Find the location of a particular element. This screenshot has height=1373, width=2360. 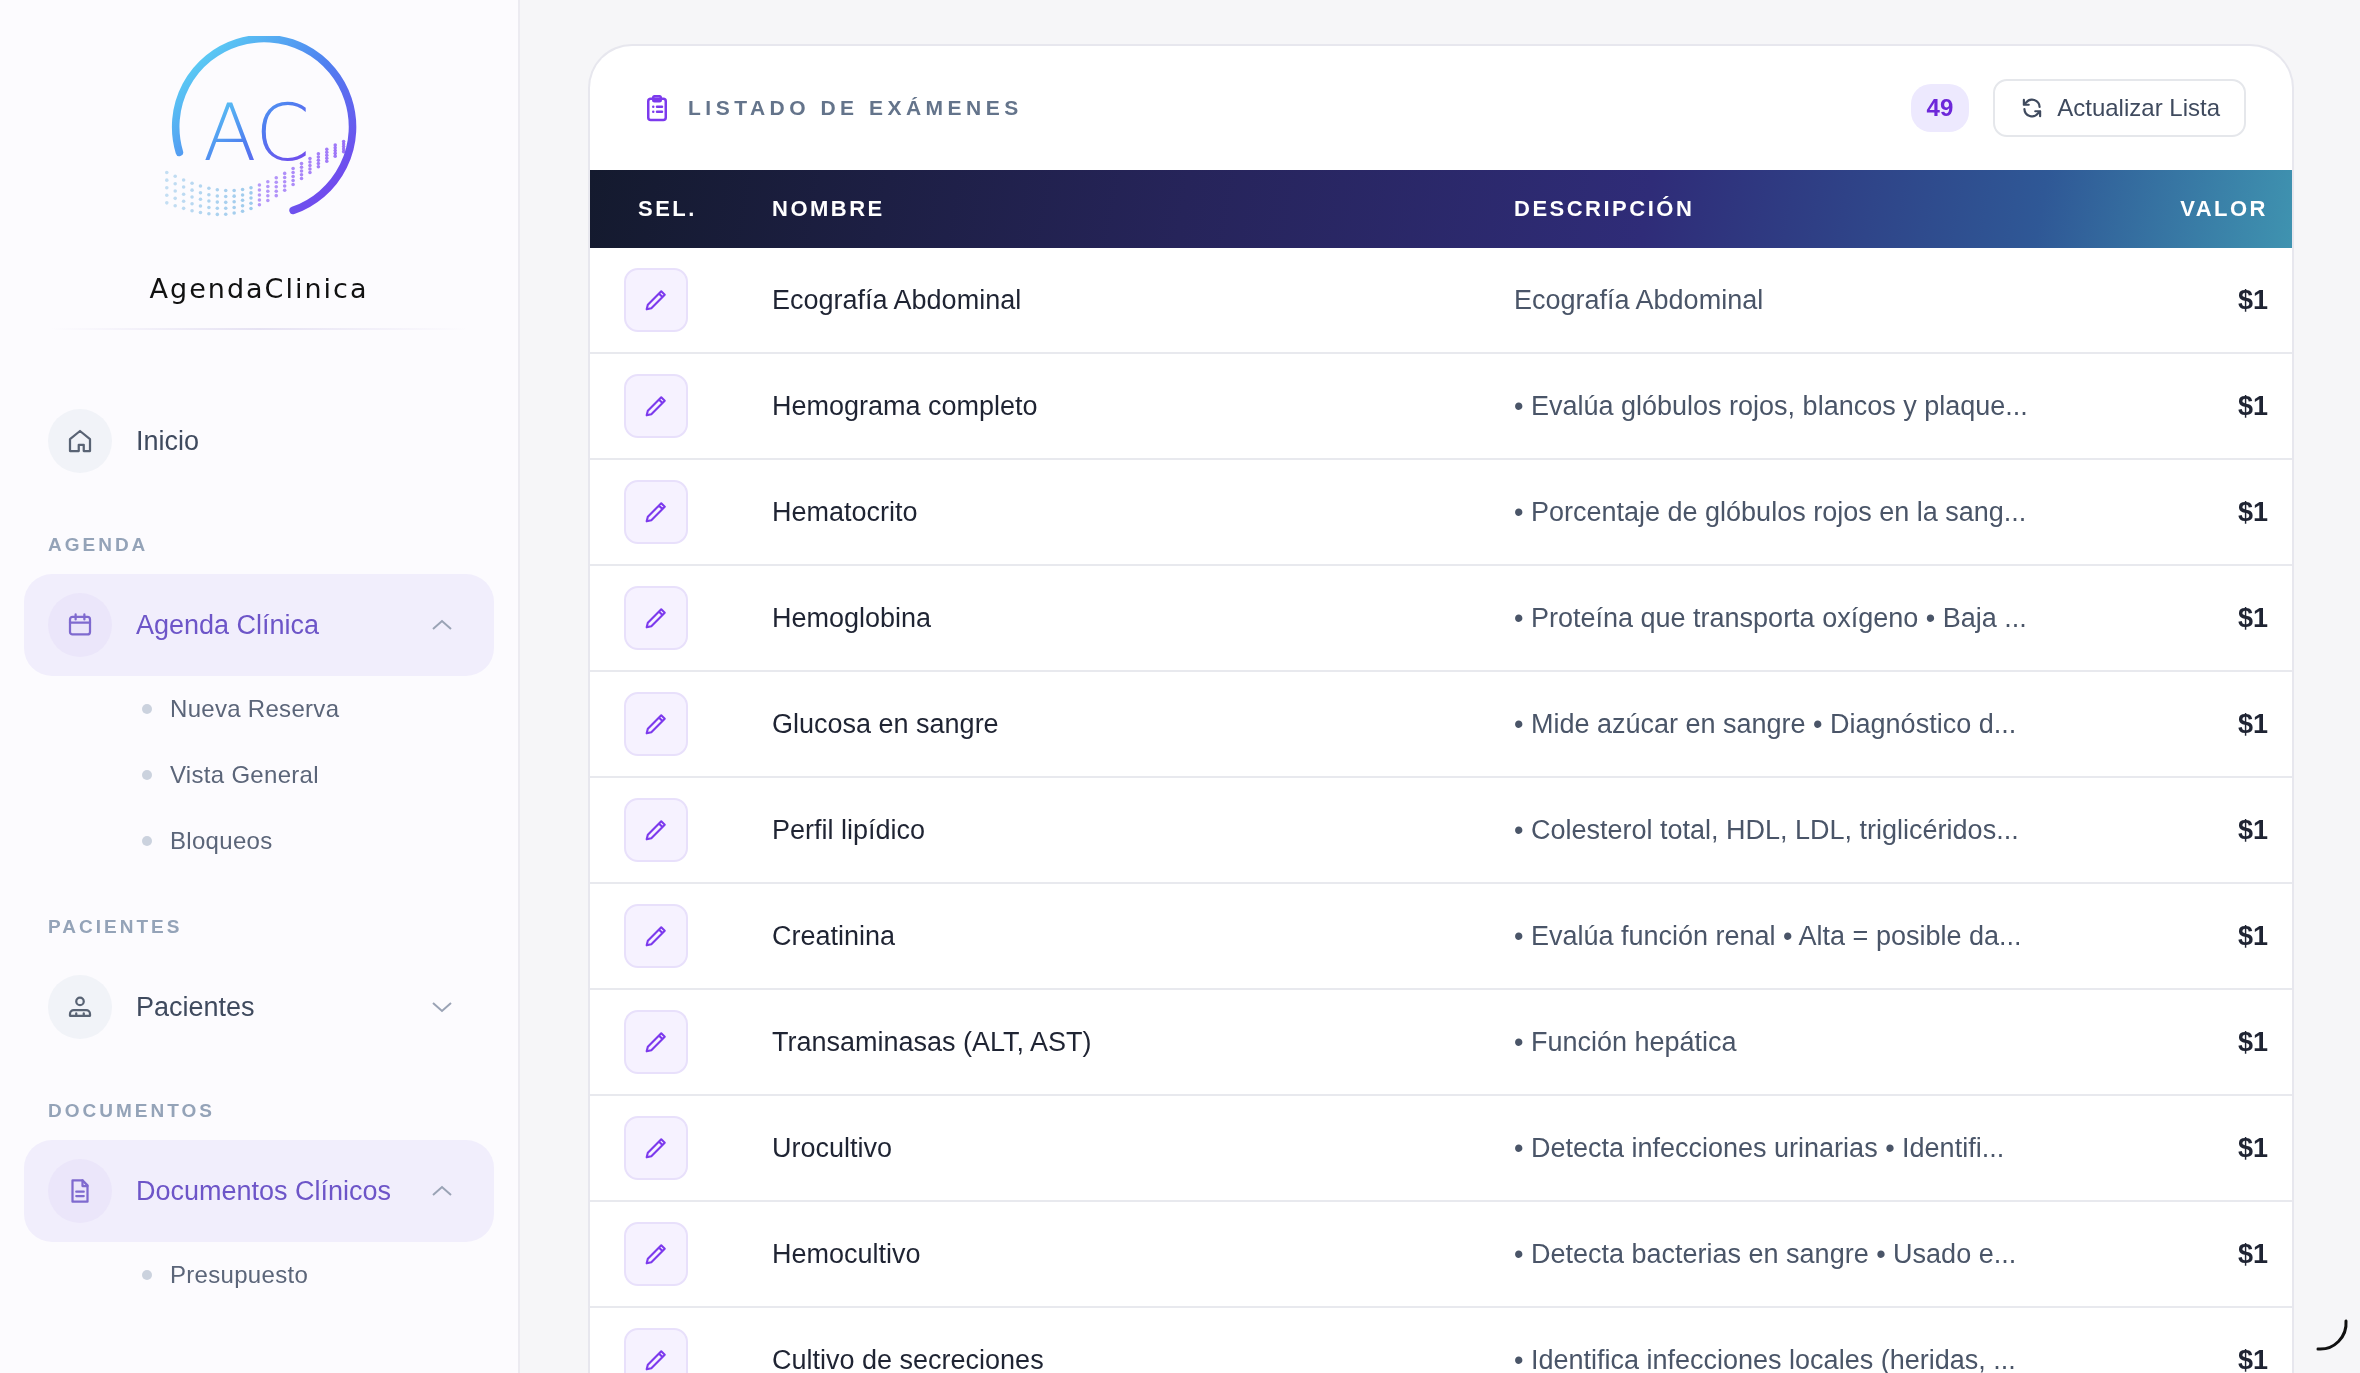

section-title: AGENDA is located at coordinates (98, 545).